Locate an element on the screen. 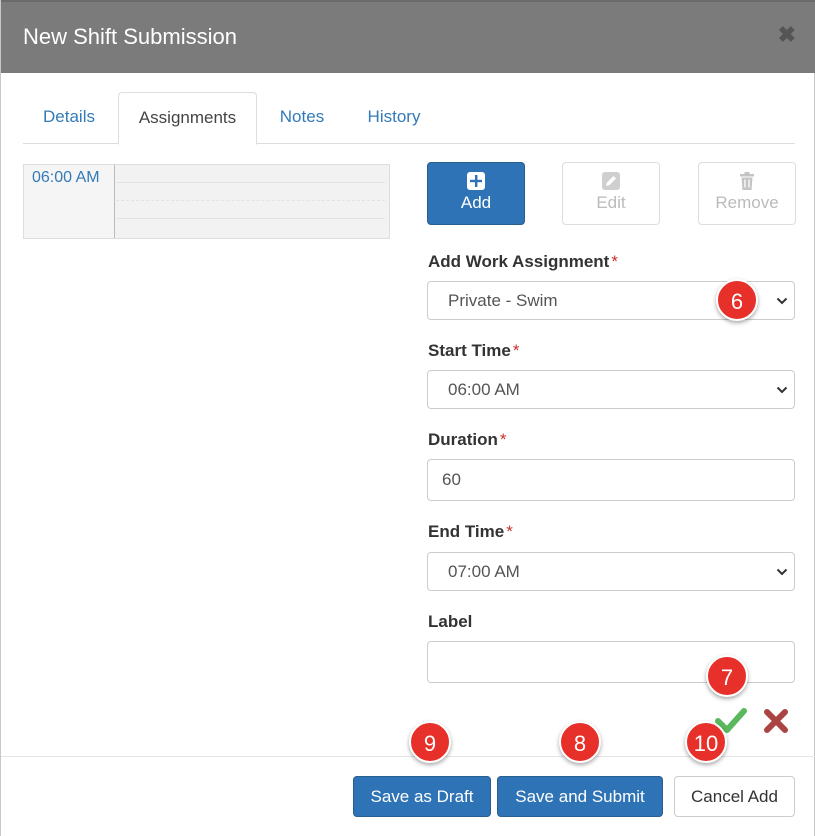 This screenshot has height=836, width=815. callout-marker-6: 6 is located at coordinates (737, 300).